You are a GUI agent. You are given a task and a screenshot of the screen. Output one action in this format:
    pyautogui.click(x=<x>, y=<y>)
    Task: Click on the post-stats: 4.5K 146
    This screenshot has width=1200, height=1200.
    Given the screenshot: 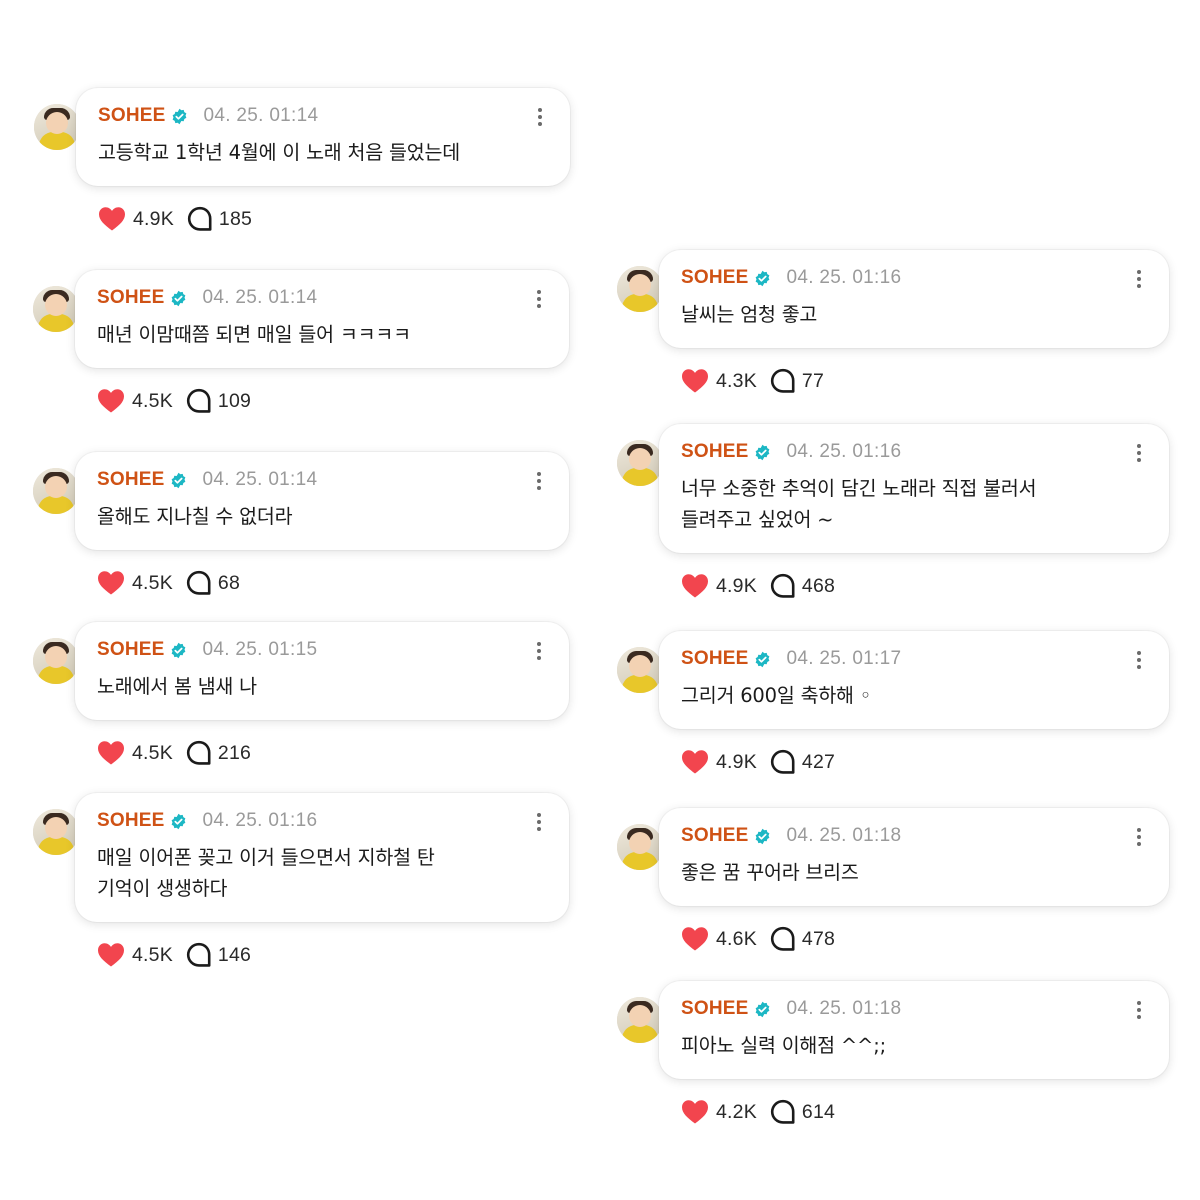 What is the action you would take?
    pyautogui.click(x=364, y=955)
    